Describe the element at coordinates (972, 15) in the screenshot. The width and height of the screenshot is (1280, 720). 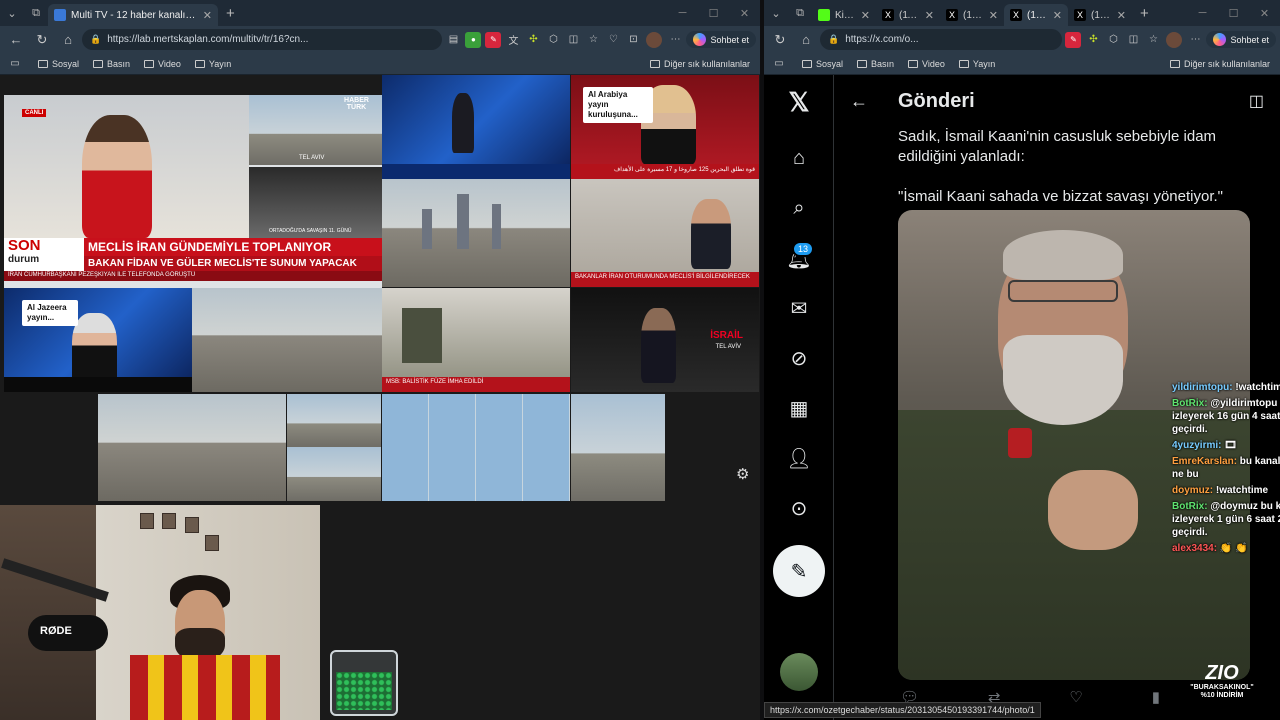
I see `tab-x-2: X (13) X ✕` at that location.